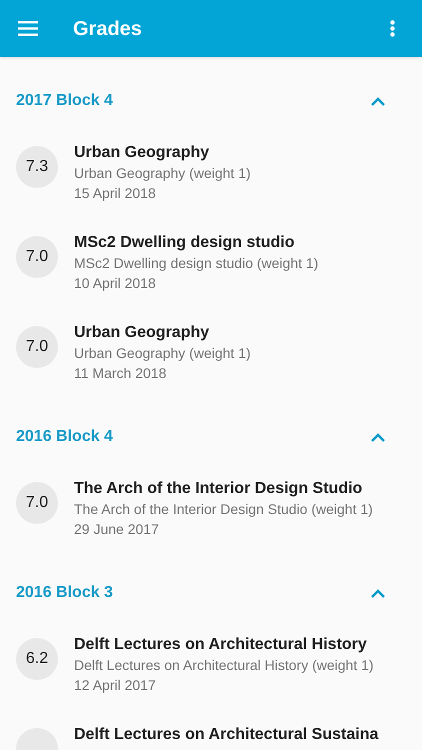 This screenshot has width=422, height=750. Describe the element at coordinates (115, 283) in the screenshot. I see `grade-date: 10 April 2018` at that location.